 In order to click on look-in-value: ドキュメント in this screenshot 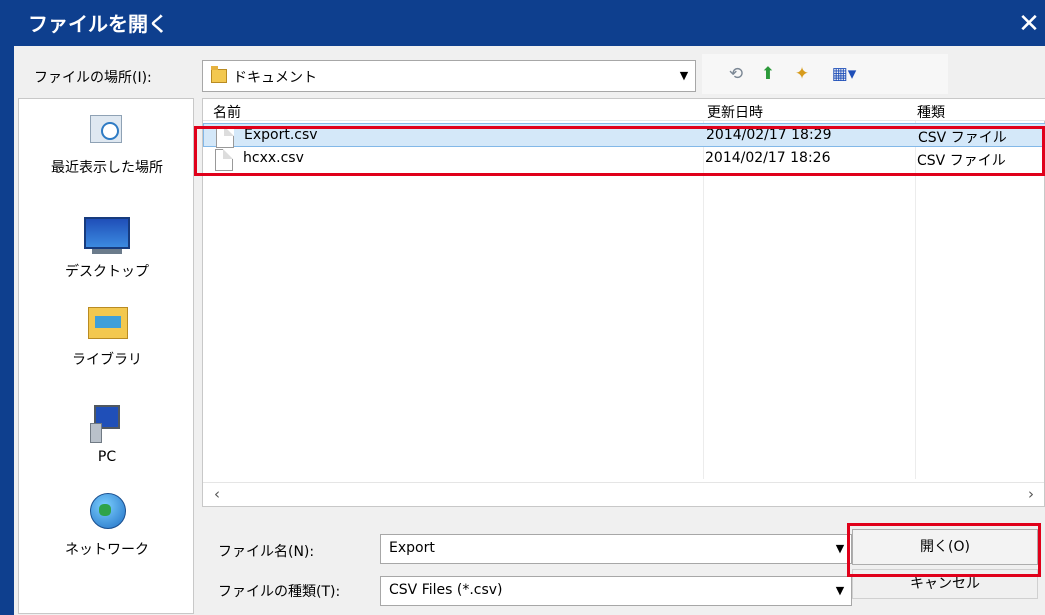, I will do `click(275, 78)`.